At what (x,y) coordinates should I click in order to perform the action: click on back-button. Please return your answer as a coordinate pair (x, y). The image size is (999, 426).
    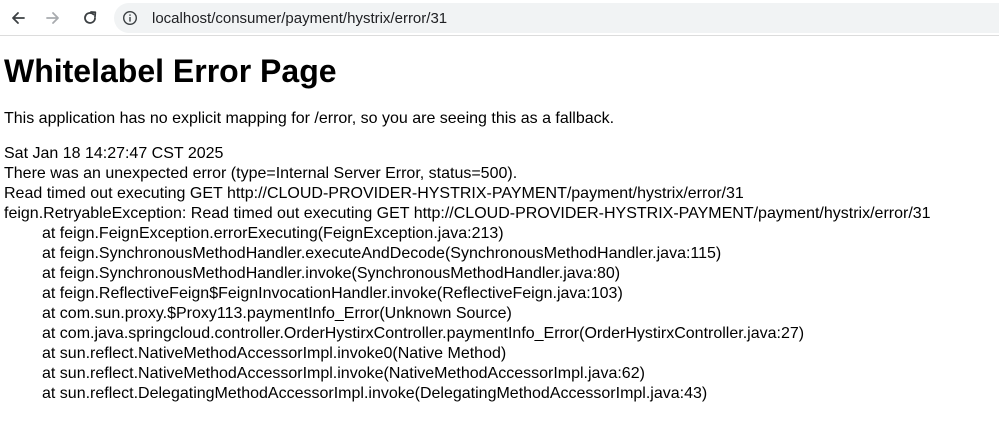
    Looking at the image, I should click on (18, 18).